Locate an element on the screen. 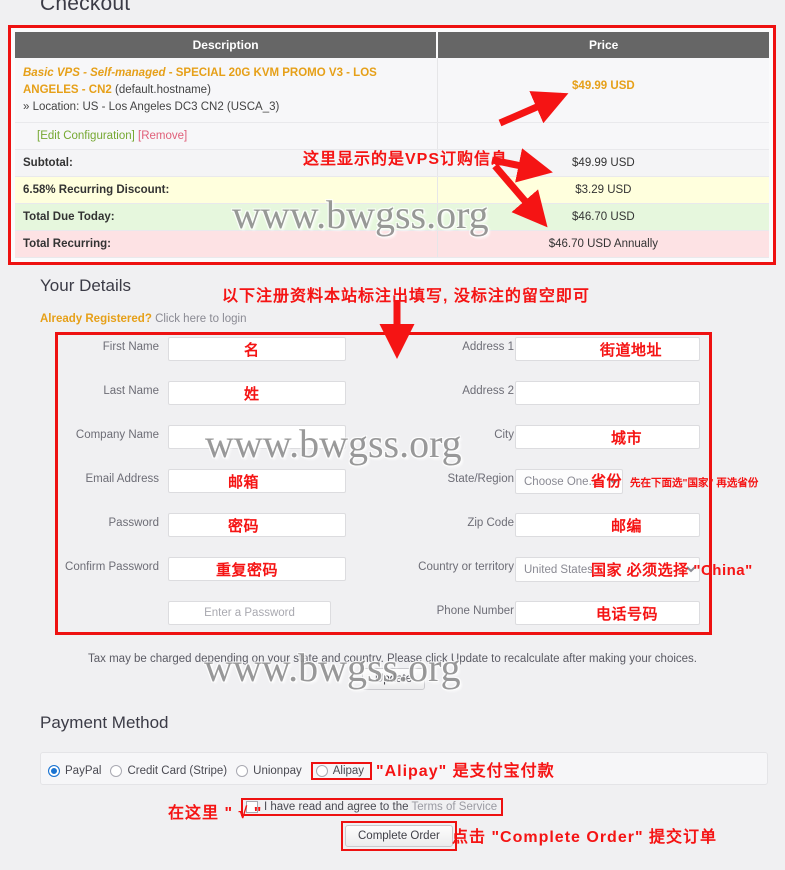 The width and height of the screenshot is (785, 870). field-label-company-name: Company Name is located at coordinates (117, 435).